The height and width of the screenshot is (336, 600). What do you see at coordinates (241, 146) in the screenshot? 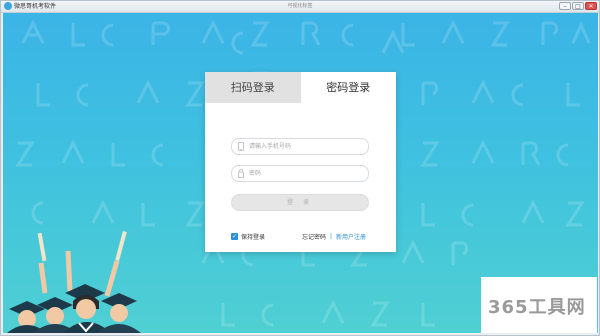
I see `phone-icon` at bounding box center [241, 146].